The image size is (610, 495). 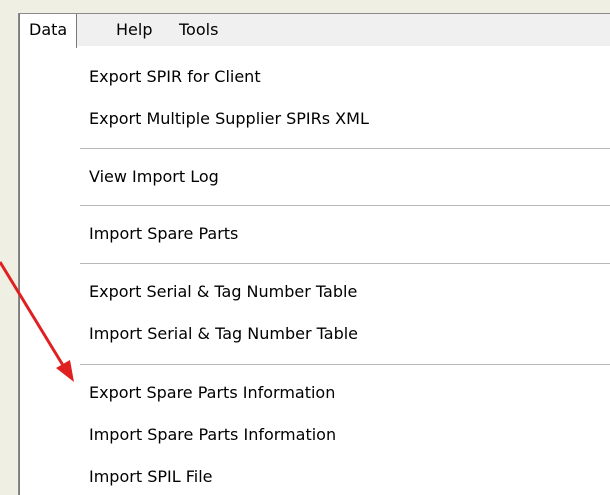 I want to click on menu-data: Data, so click(x=48, y=31).